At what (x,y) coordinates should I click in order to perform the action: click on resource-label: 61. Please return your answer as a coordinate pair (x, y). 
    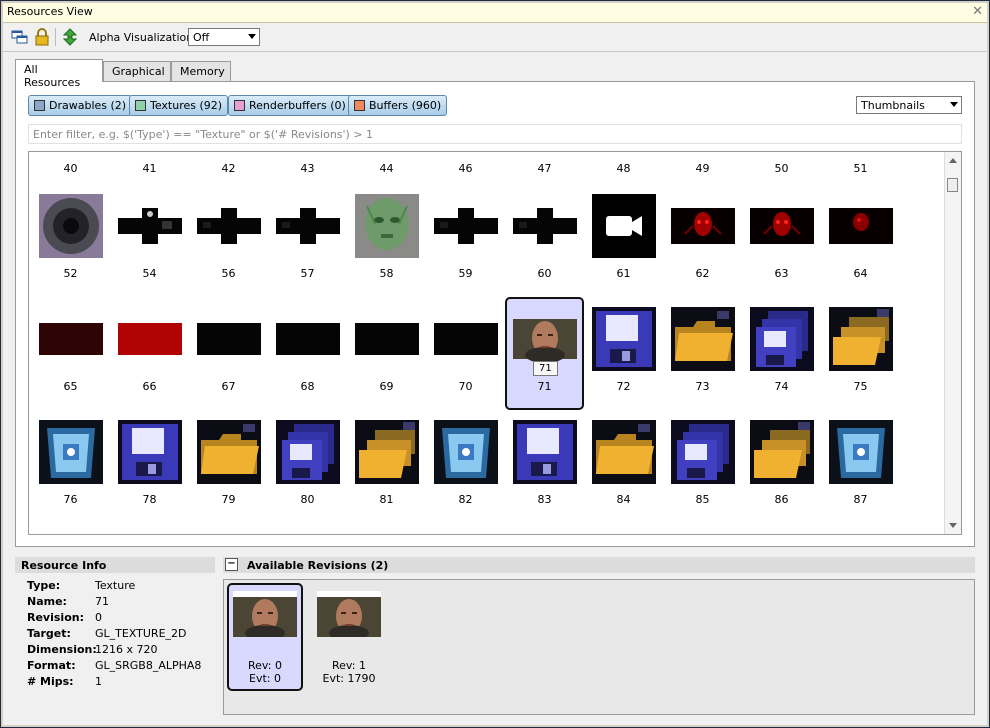
    Looking at the image, I should click on (623, 273).